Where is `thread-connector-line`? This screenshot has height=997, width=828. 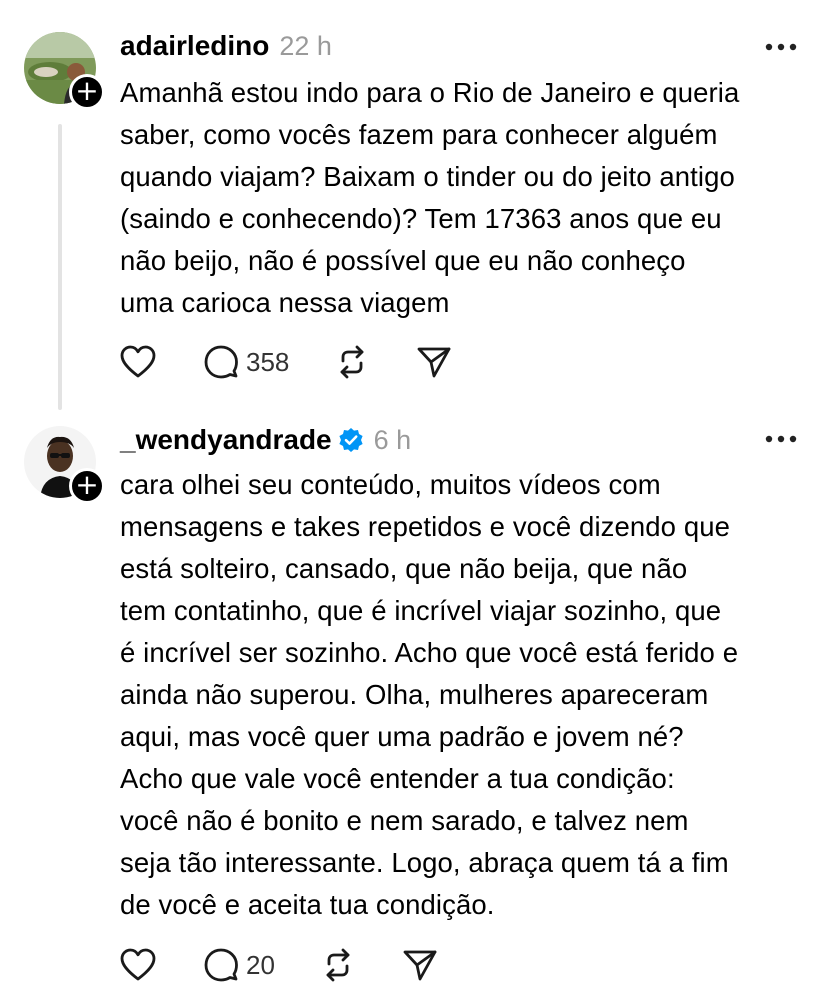
thread-connector-line is located at coordinates (60, 267).